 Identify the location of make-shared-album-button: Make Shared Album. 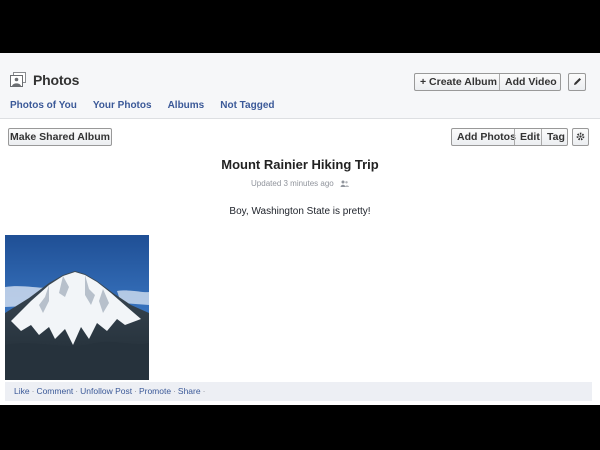
(60, 137).